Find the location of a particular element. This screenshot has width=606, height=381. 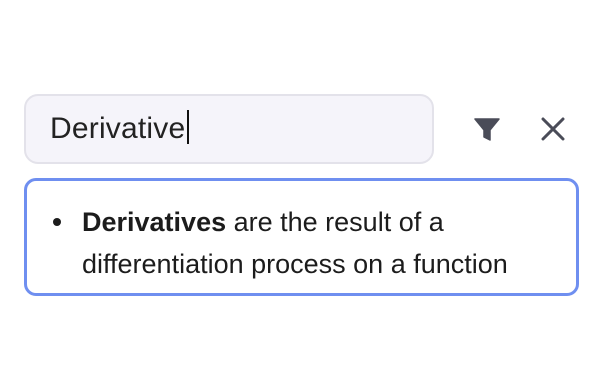

result-term: Derivatives is located at coordinates (154, 222).